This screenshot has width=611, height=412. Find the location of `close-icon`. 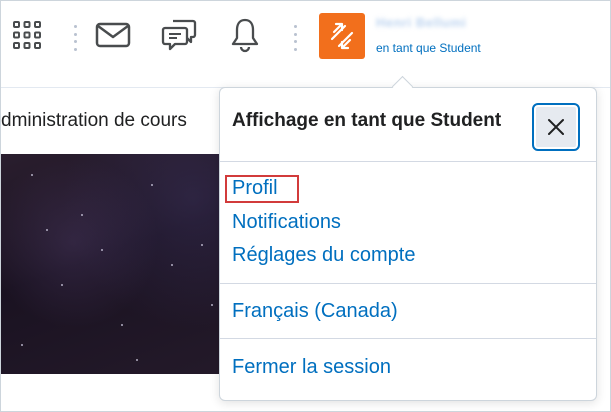

close-icon is located at coordinates (556, 127).